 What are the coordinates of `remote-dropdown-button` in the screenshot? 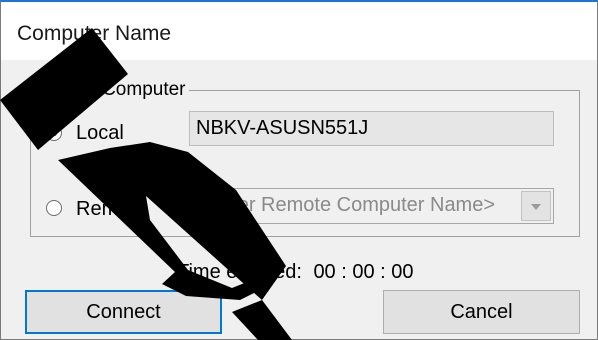 It's located at (536, 206).